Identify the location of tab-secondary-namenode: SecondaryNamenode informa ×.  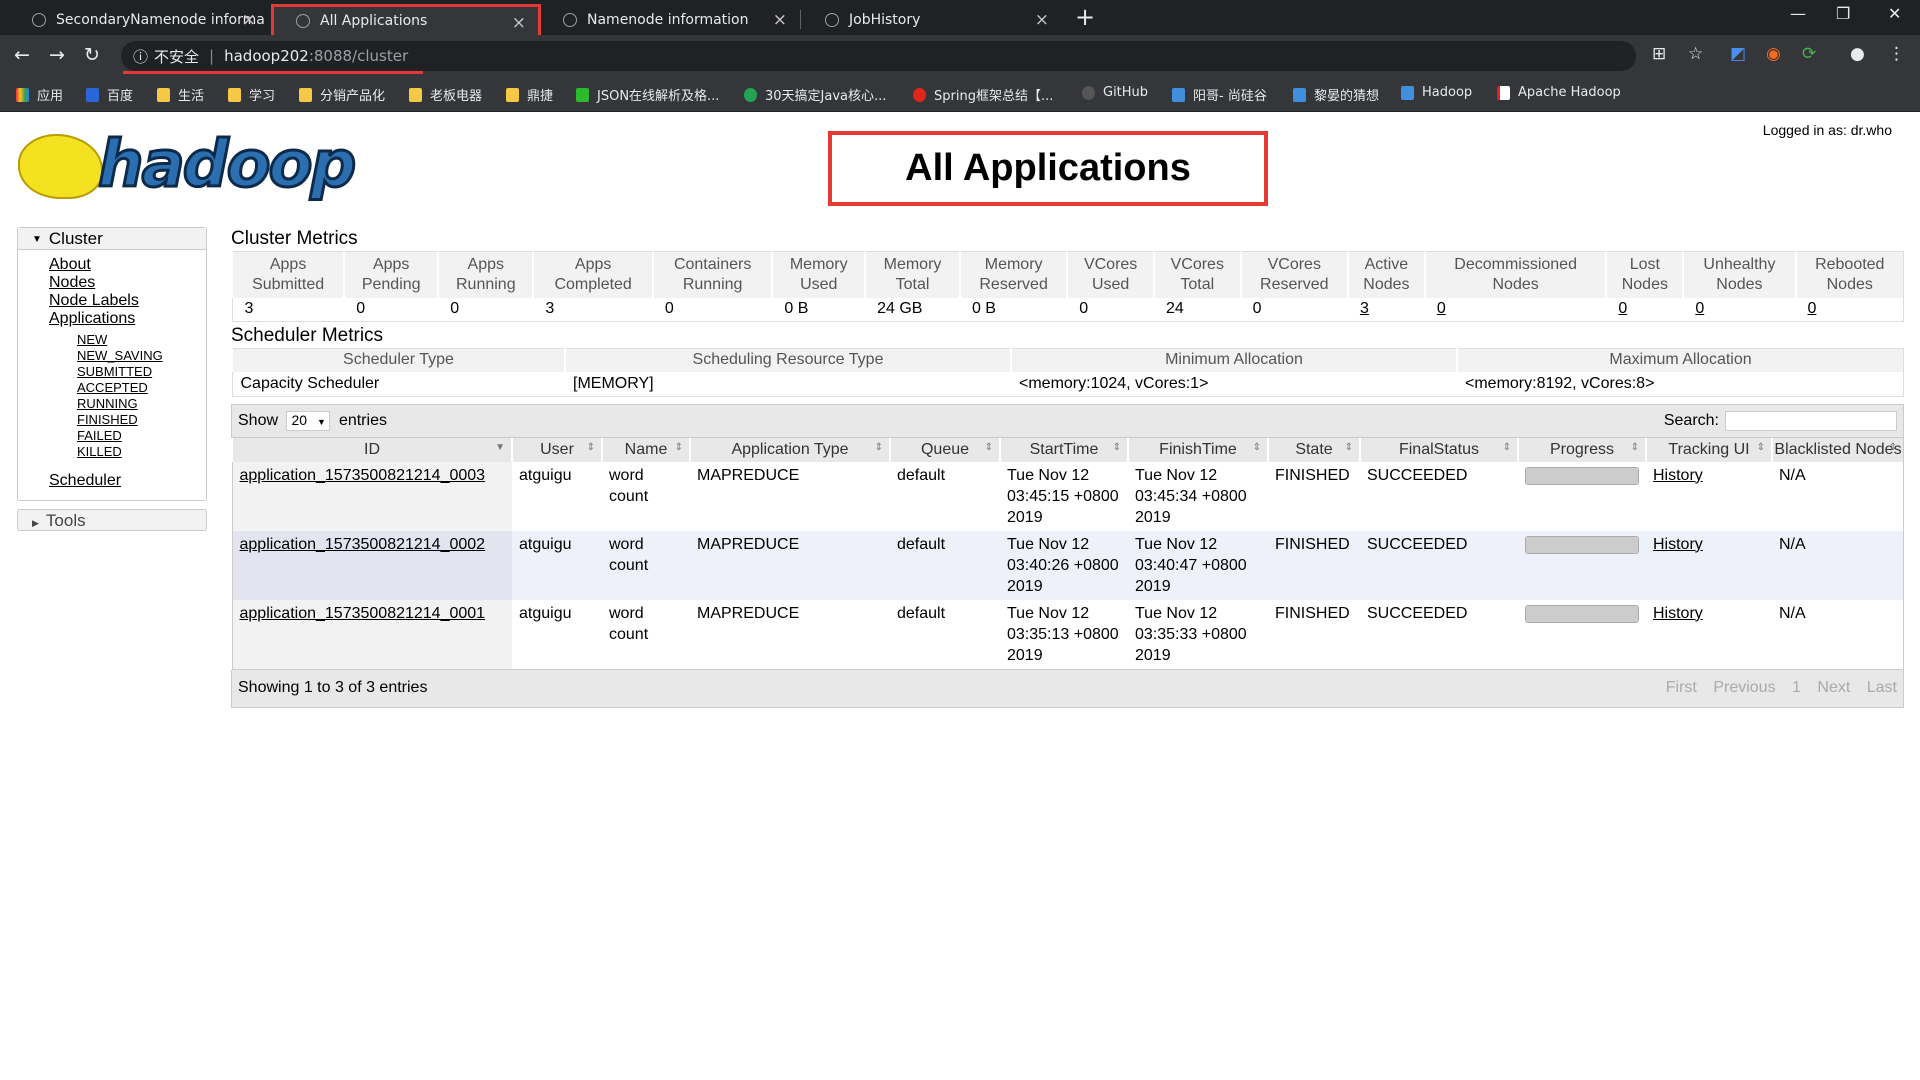
(139, 19).